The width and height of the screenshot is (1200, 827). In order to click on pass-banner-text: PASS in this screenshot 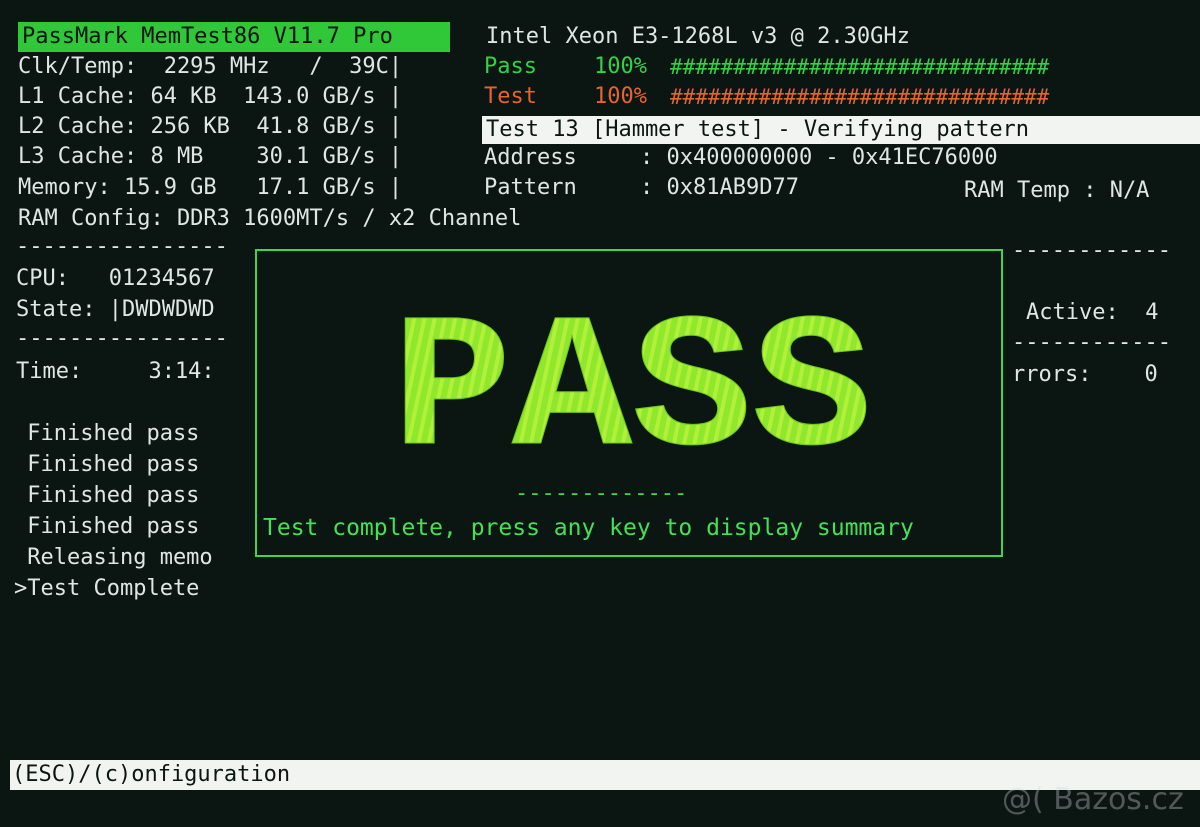, I will do `click(632, 374)`.